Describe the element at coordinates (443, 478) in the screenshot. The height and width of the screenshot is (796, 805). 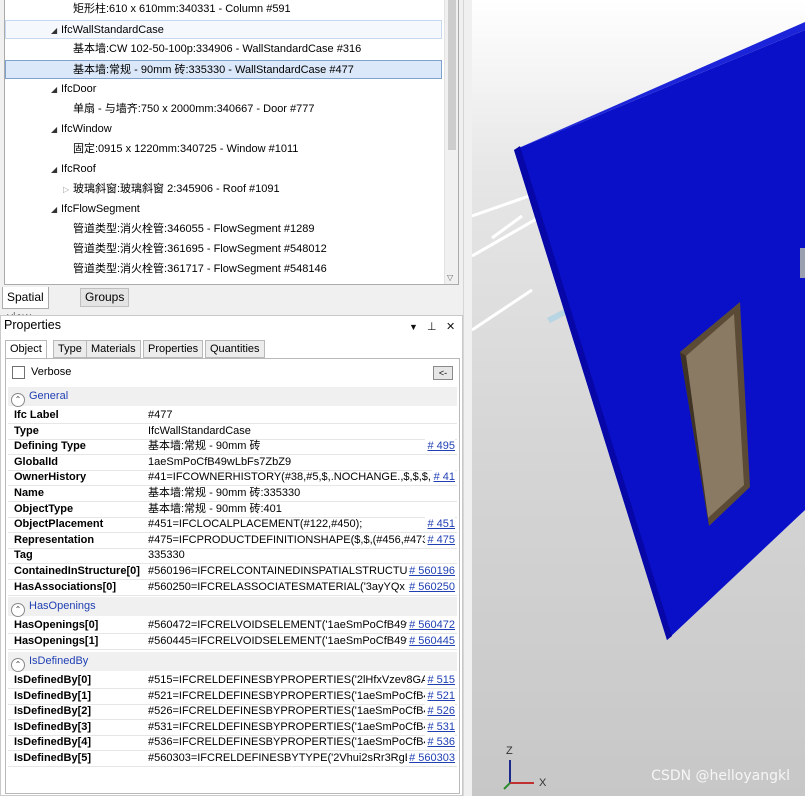
I see `property-link: # 41` at that location.